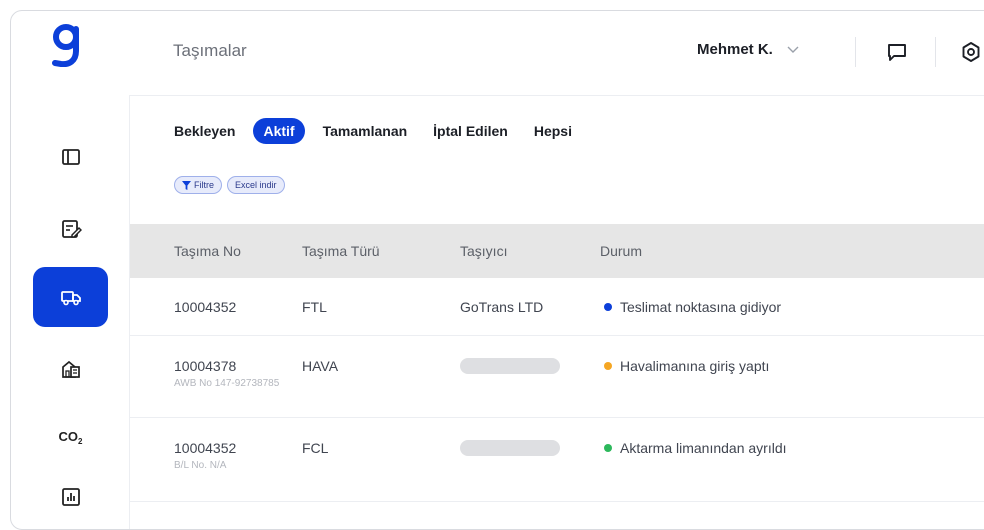  Describe the element at coordinates (557, 53) in the screenshot. I see `top-header: Taşımalar Mehmet K.` at that location.